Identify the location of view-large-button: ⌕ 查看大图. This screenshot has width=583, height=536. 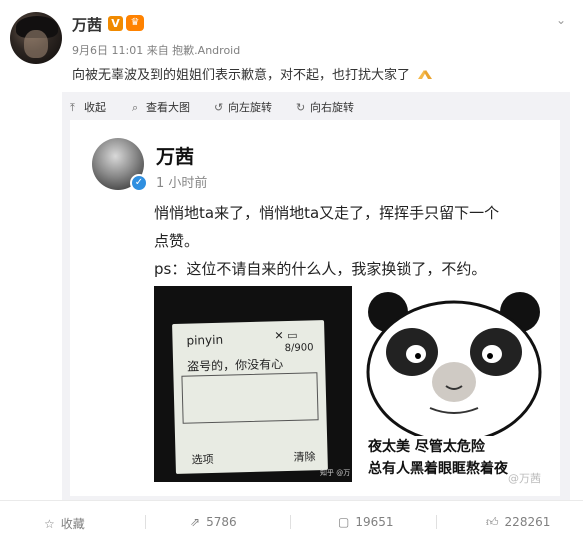
(161, 107).